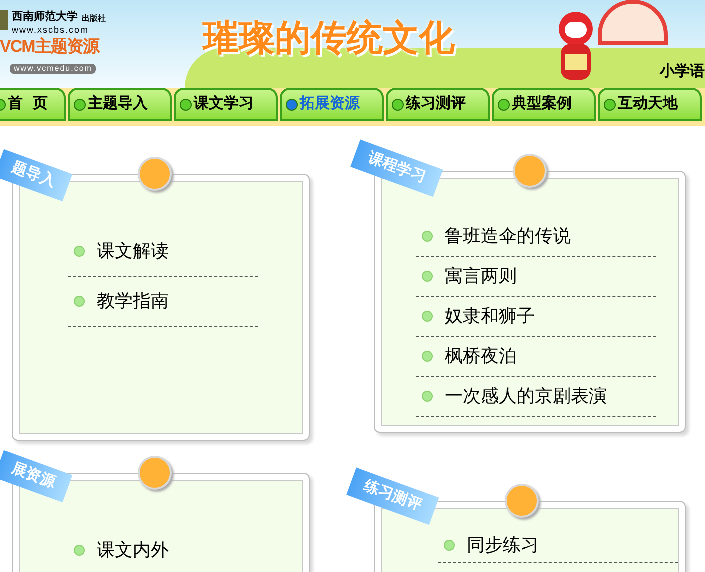  I want to click on list-link: 枫桥夜泊, so click(536, 357).